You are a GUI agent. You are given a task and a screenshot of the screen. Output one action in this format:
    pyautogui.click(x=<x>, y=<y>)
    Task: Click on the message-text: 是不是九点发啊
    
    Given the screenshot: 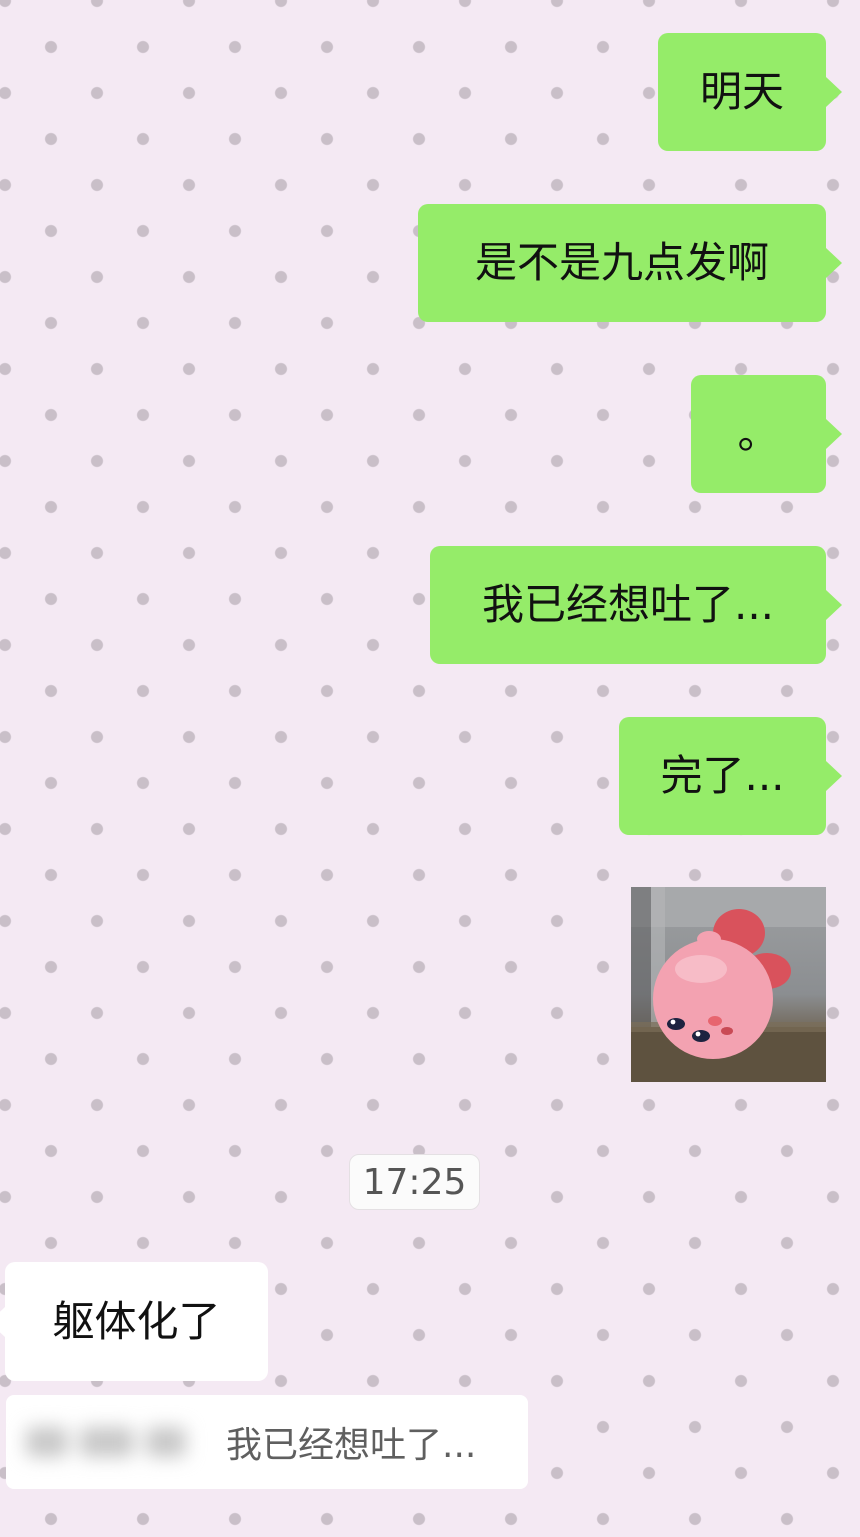 What is the action you would take?
    pyautogui.click(x=621, y=262)
    